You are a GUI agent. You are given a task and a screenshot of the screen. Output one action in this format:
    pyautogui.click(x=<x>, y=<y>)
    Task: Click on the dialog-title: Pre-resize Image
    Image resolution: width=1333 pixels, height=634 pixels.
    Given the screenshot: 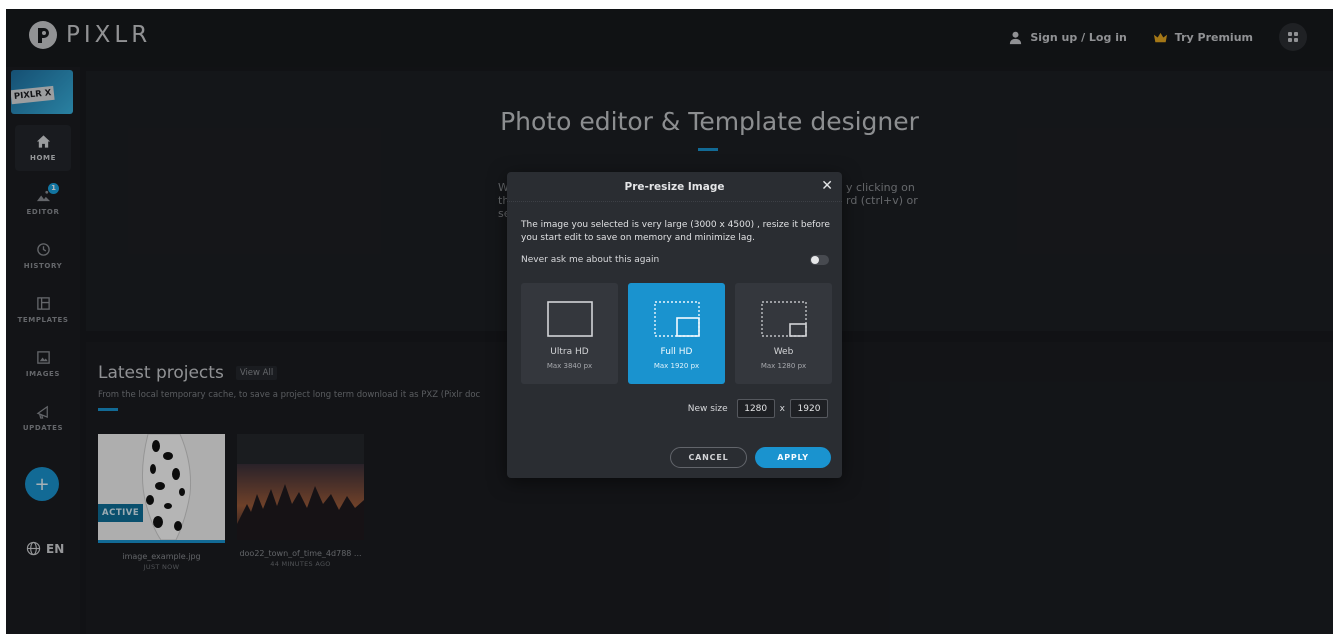 What is the action you would take?
    pyautogui.click(x=674, y=187)
    